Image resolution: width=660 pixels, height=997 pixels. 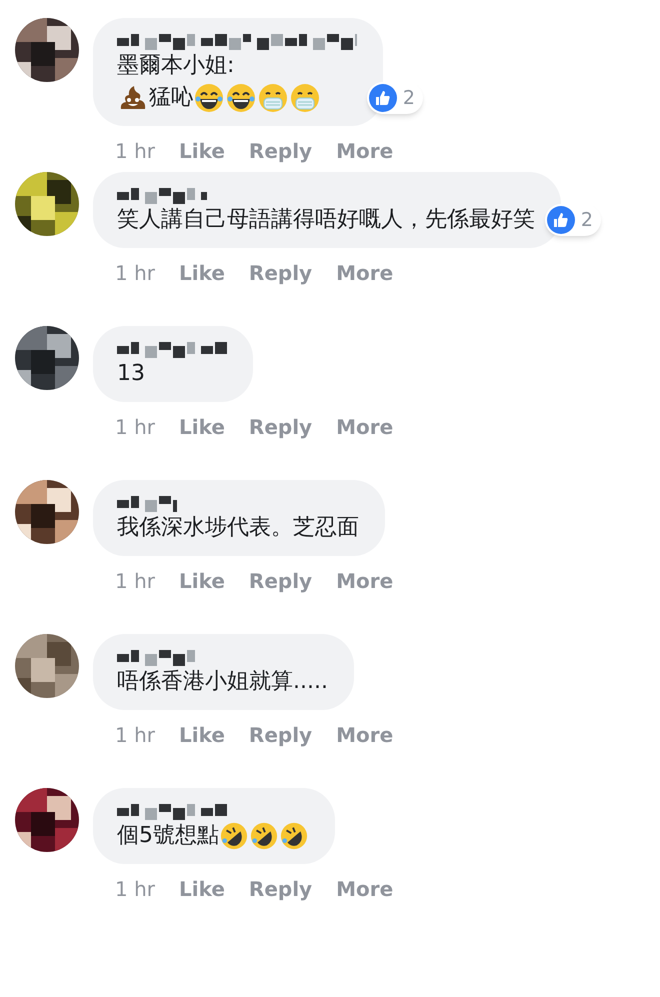 What do you see at coordinates (238, 528) in the screenshot?
I see `comment-text: 我係深水埗代表。芝忍面` at bounding box center [238, 528].